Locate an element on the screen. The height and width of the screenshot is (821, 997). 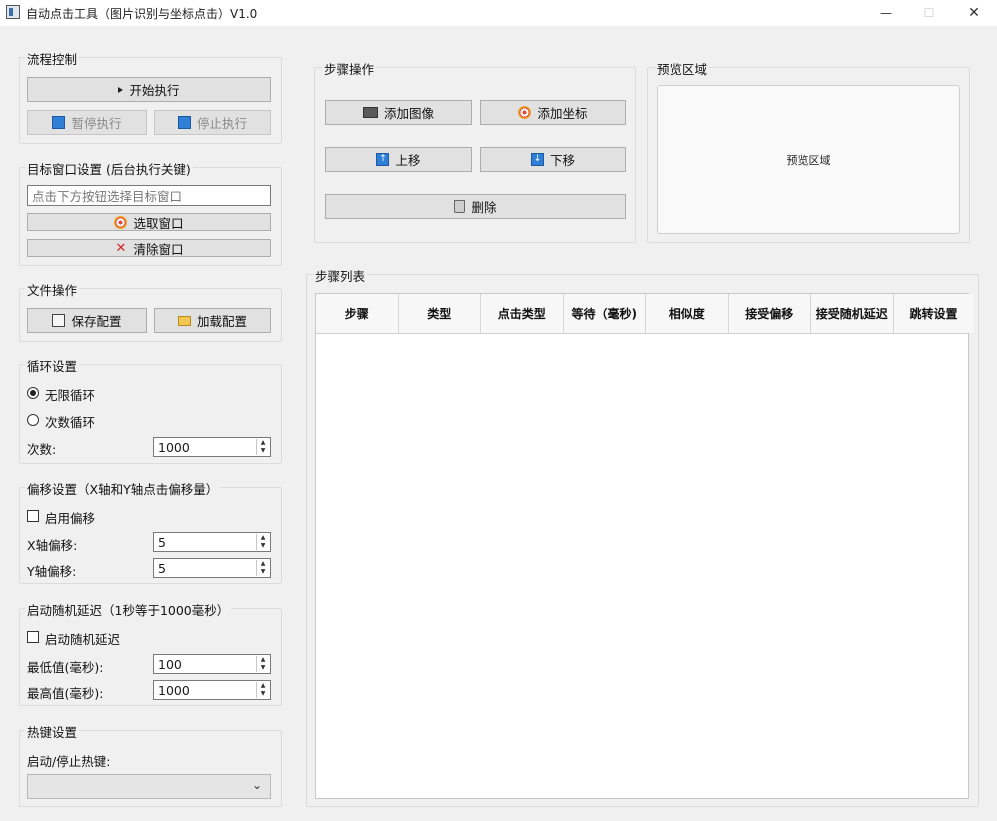
target-window-input: 点击下方按钮选择目标窗口 is located at coordinates (149, 195).